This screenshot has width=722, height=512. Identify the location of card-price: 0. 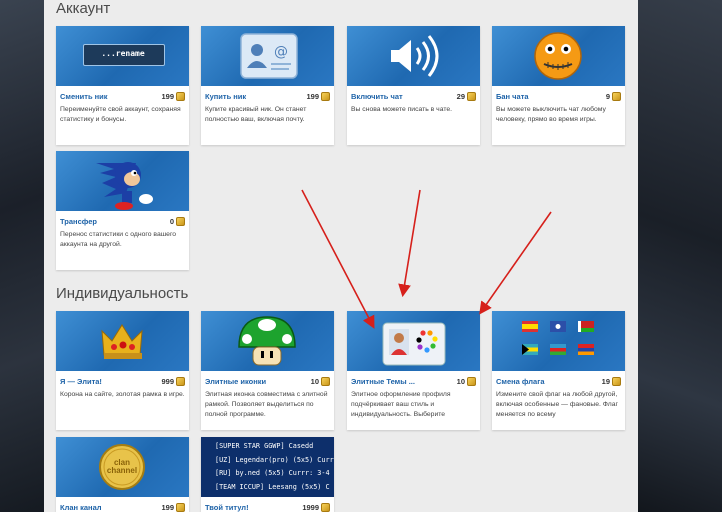
(177, 221).